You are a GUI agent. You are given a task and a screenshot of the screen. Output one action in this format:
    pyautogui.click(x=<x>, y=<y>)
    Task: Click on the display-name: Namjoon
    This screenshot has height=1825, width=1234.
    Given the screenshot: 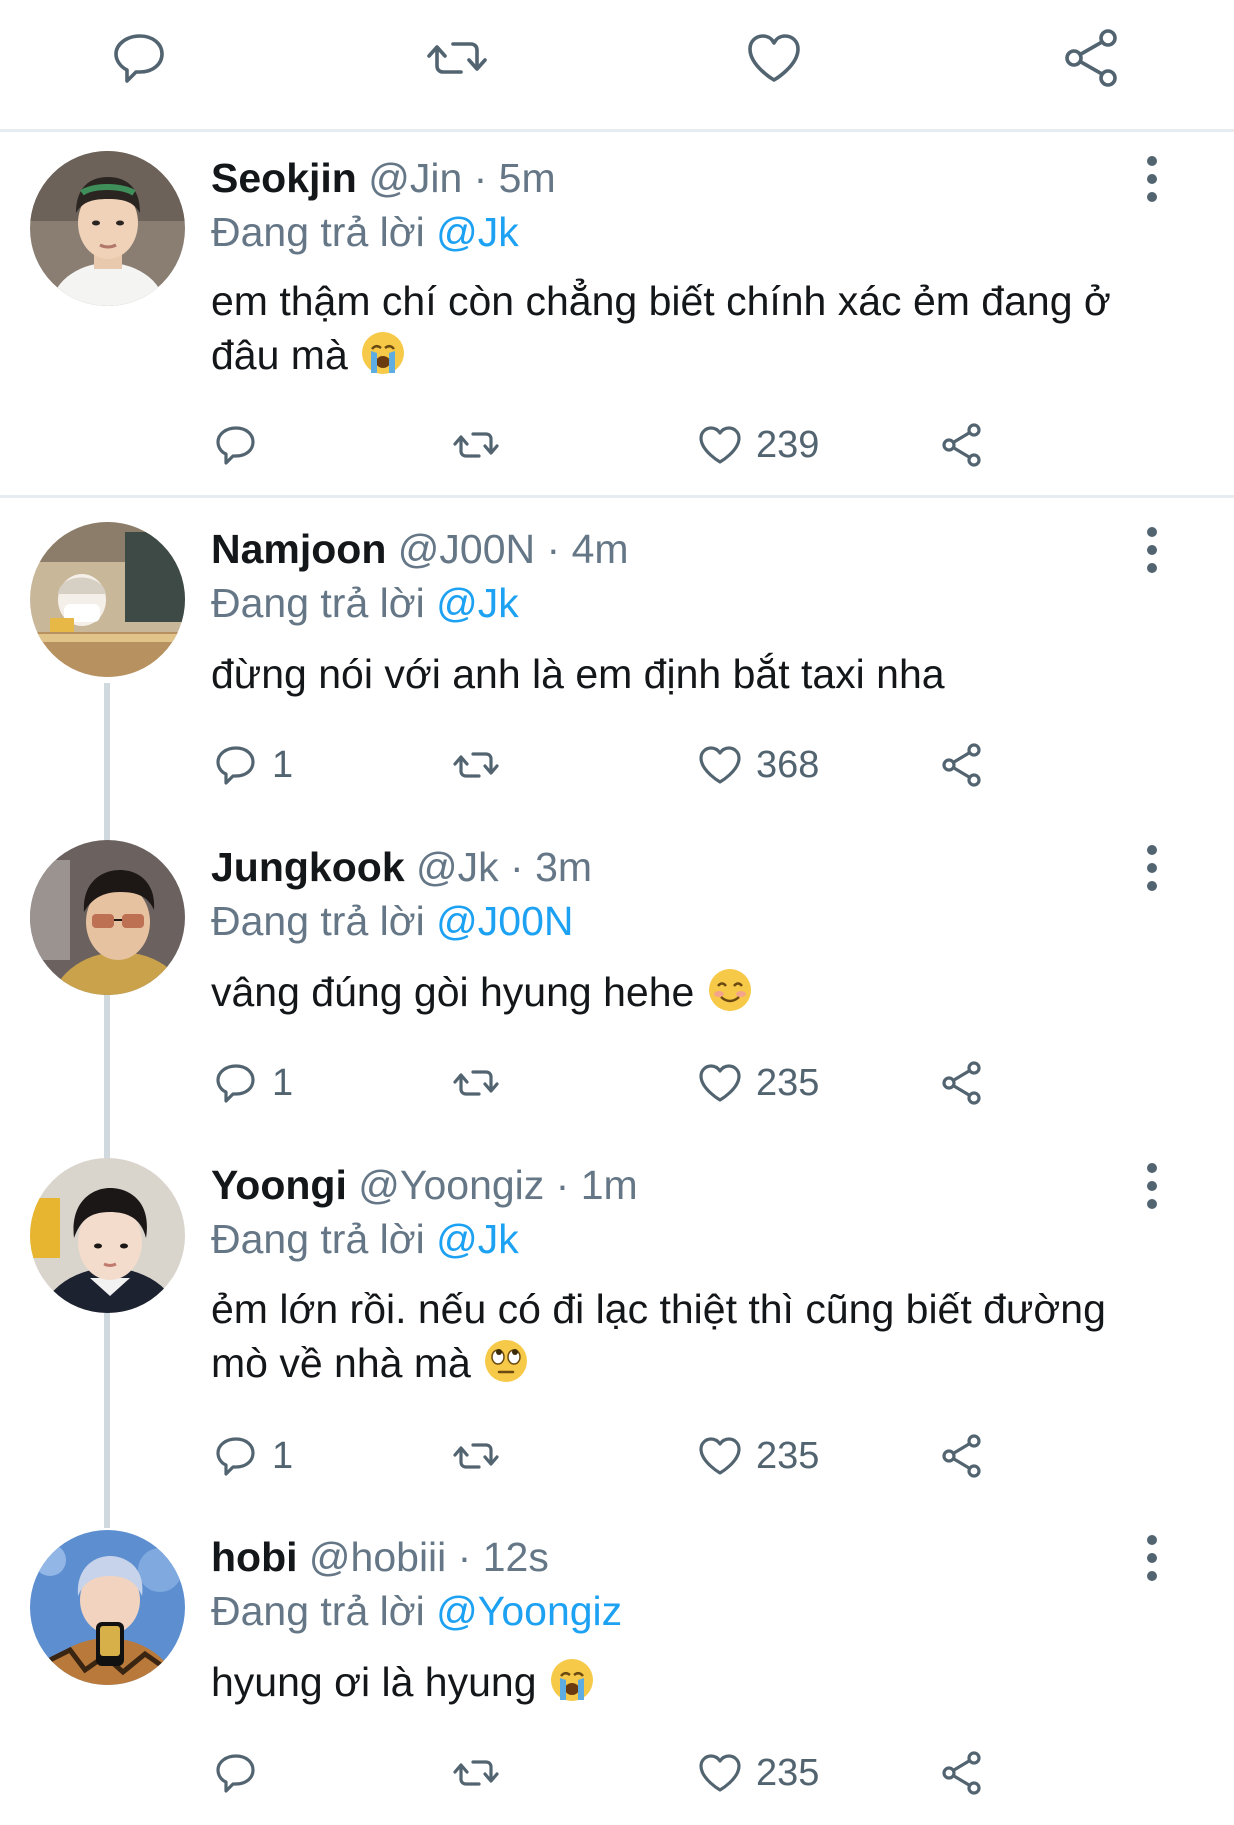 What is the action you would take?
    pyautogui.click(x=298, y=549)
    